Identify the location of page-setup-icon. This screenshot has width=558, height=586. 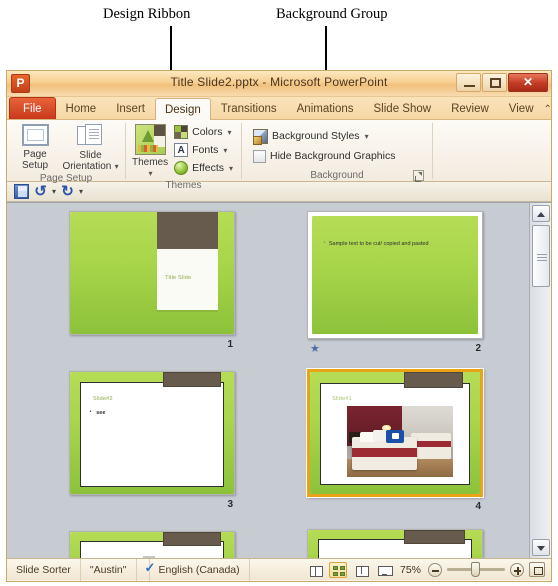
(35, 135).